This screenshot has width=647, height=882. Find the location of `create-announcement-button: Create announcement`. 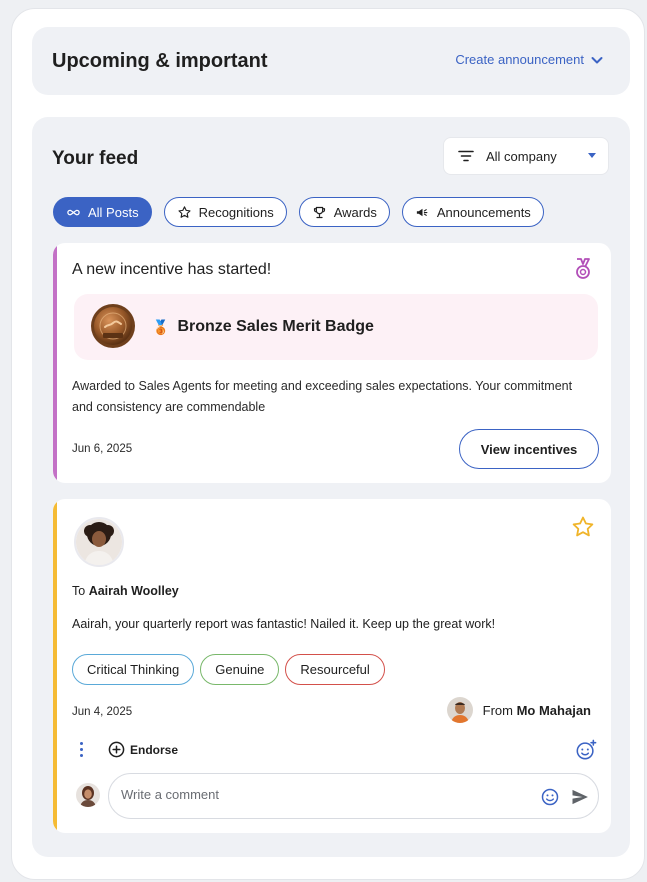

create-announcement-button: Create announcement is located at coordinates (529, 59).